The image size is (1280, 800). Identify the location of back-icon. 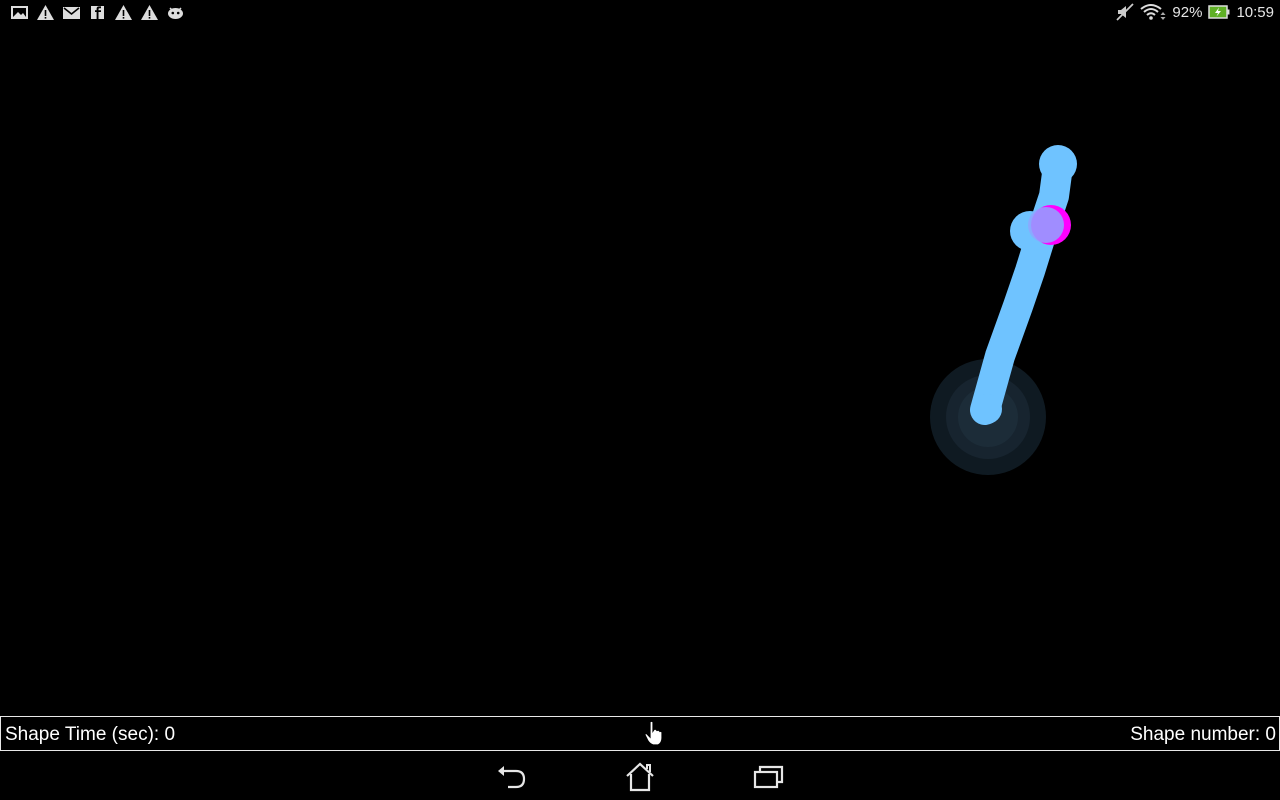
(512, 777).